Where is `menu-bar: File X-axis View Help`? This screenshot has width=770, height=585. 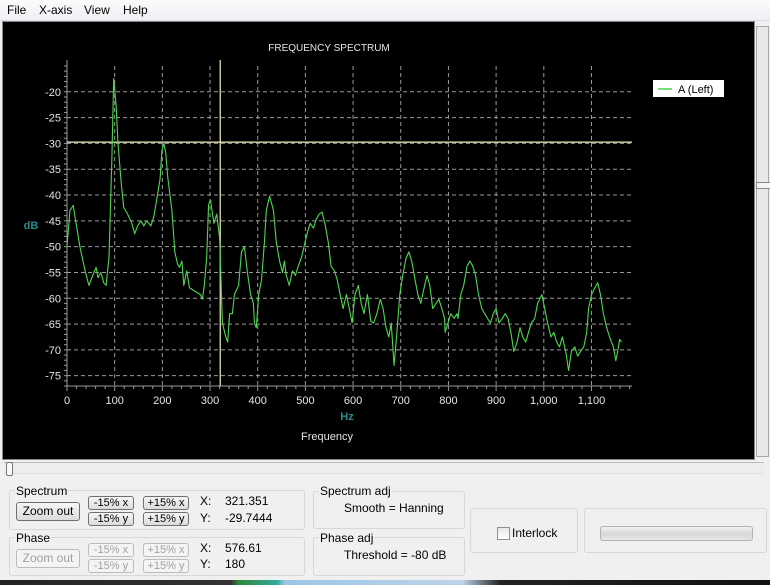 menu-bar: File X-axis View Help is located at coordinates (385, 10).